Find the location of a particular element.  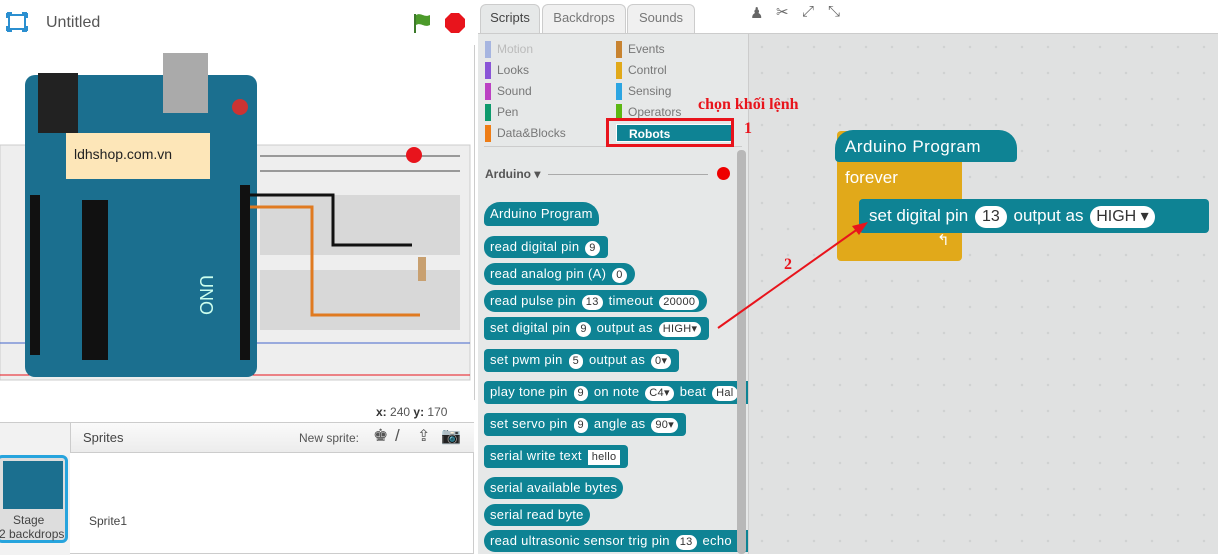

camera-icon: 📷 is located at coordinates (451, 436).